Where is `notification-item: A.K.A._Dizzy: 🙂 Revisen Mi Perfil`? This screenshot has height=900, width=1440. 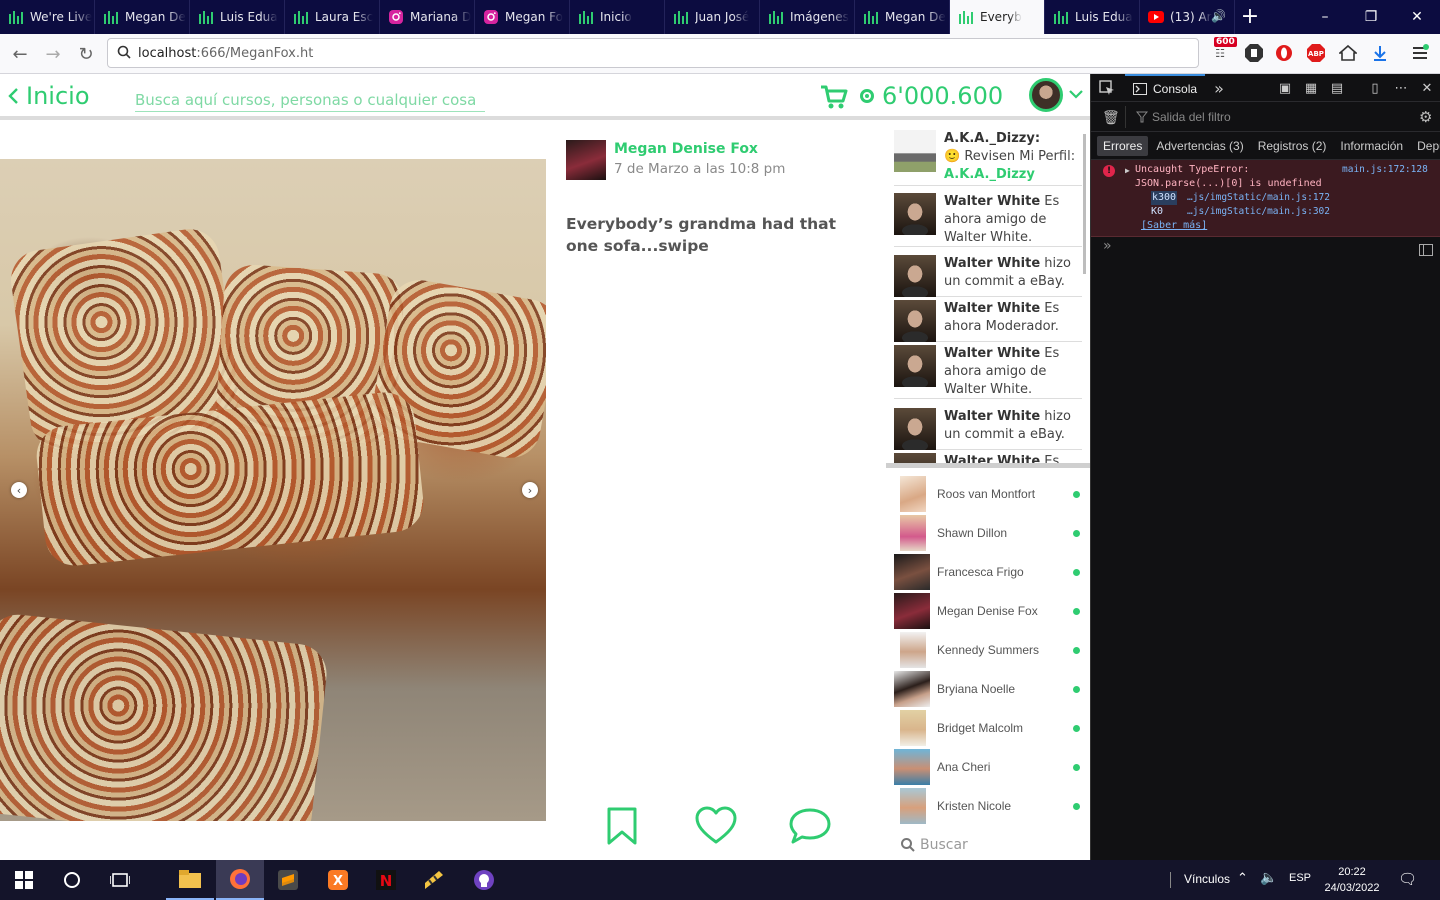 notification-item: A.K.A._Dizzy: 🙂 Revisen Mi Perfil is located at coordinates (988, 158).